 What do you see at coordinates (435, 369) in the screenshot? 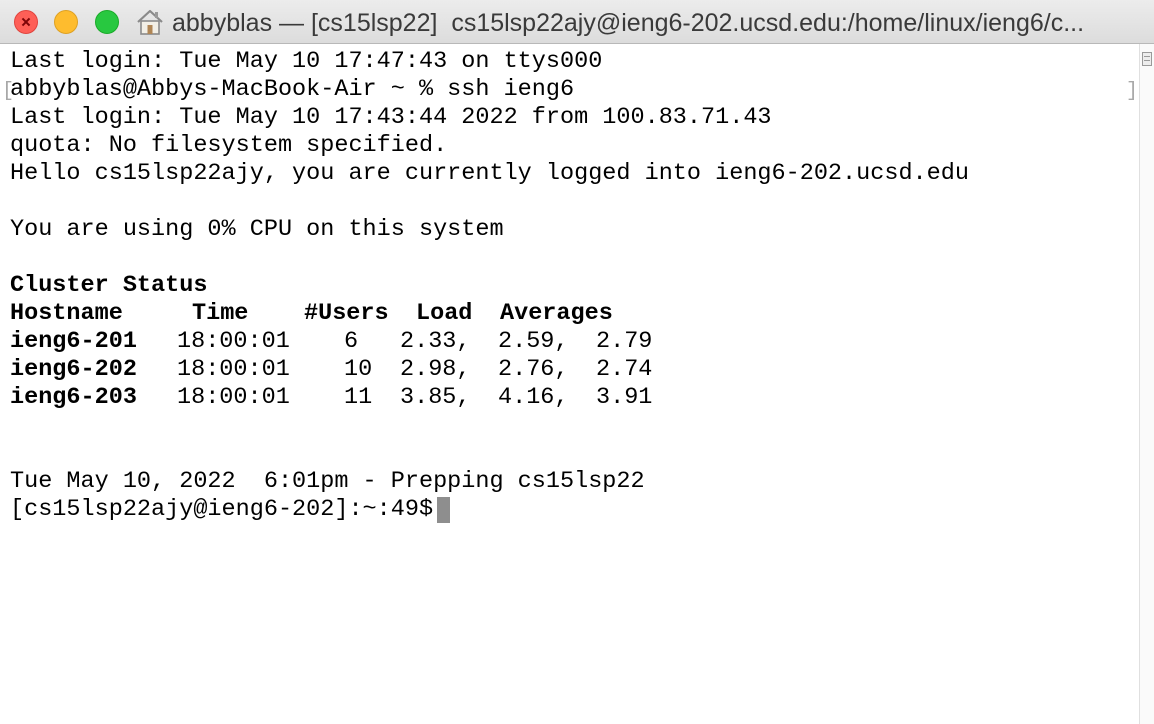
I see `row-load-1: 2.98,` at bounding box center [435, 369].